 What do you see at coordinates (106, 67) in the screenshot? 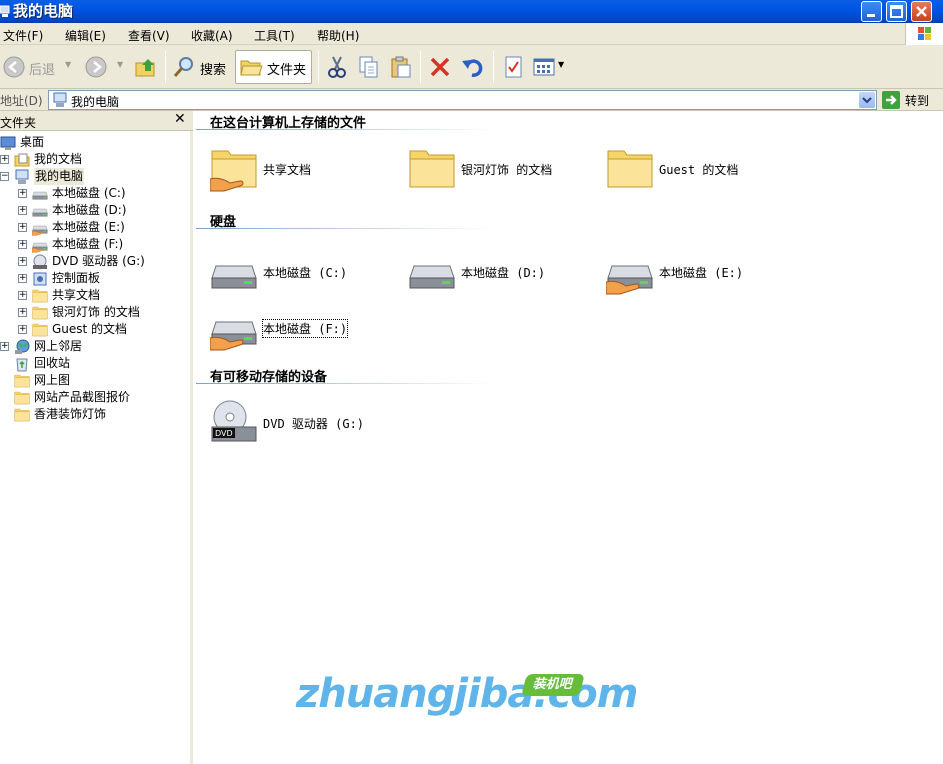
I see `forward-button: ▼` at bounding box center [106, 67].